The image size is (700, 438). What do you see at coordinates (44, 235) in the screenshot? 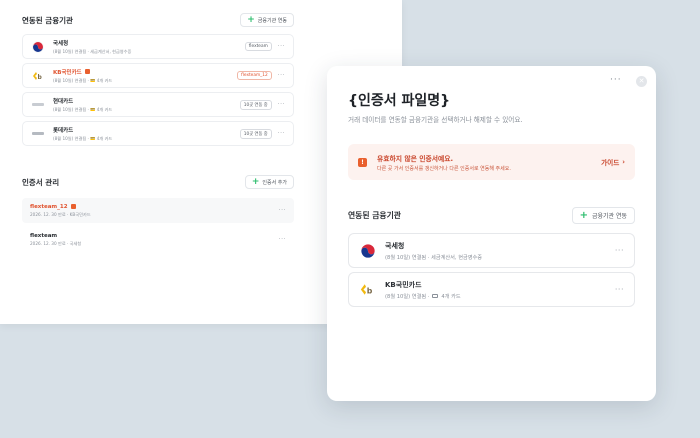
I see `cert-name: flexteam` at bounding box center [44, 235].